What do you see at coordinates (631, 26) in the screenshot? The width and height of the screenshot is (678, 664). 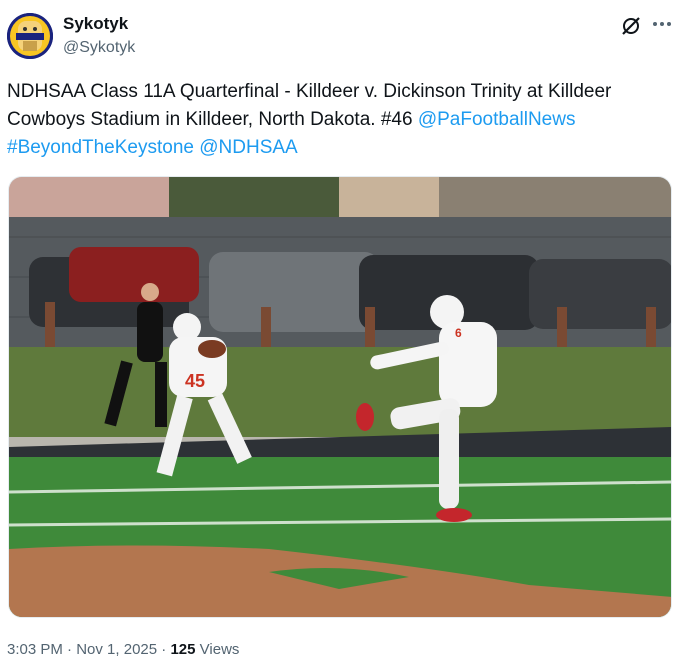 I see `grok-icon` at bounding box center [631, 26].